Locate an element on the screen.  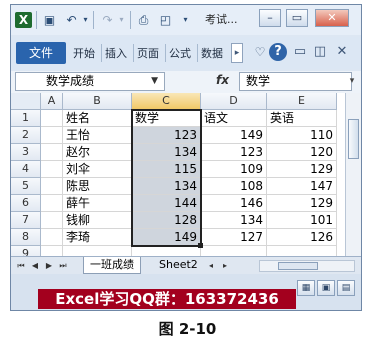
formula-bar: 数学成绩 ▼ fx 数学 ▾ is located at coordinates (186, 82).